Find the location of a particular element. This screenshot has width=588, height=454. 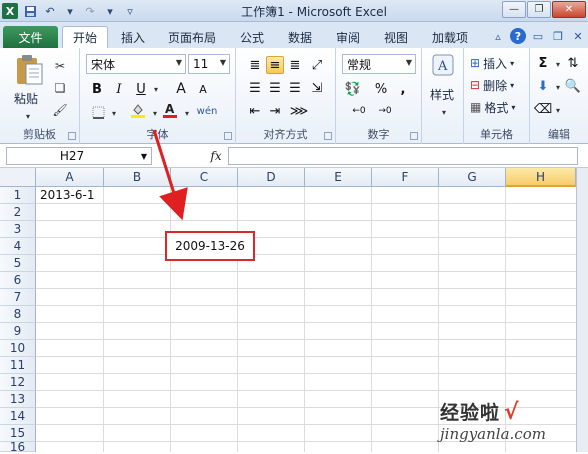

row-header-11: 11 is located at coordinates (18, 365).